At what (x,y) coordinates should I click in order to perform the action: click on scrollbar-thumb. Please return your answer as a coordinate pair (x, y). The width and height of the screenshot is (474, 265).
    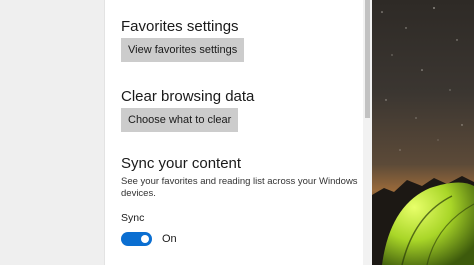
    Looking at the image, I should click on (367, 59).